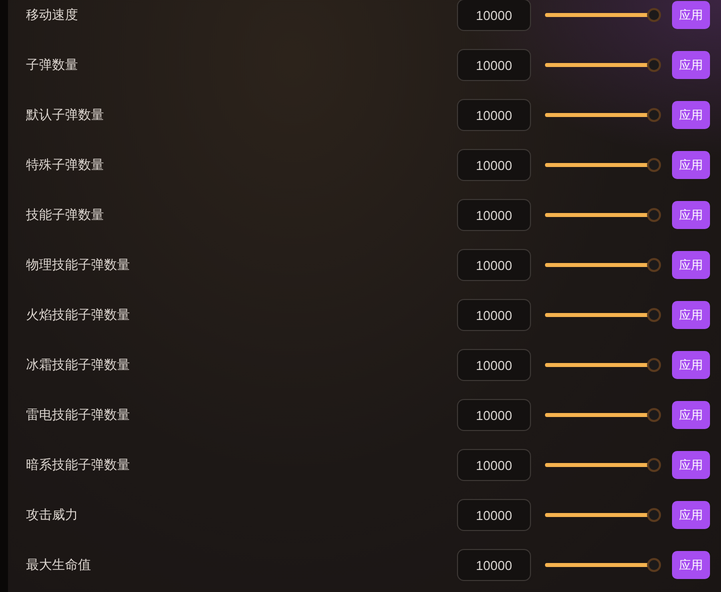 This screenshot has width=721, height=592. What do you see at coordinates (78, 465) in the screenshot?
I see `setting-label: 暗系技能子弹数量` at bounding box center [78, 465].